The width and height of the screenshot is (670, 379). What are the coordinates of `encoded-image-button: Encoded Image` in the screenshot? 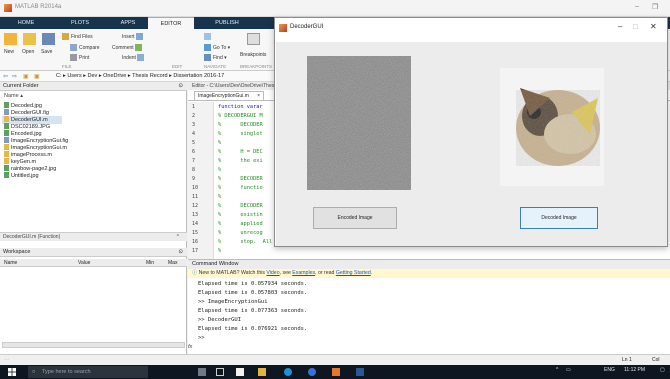 It's located at (355, 218).